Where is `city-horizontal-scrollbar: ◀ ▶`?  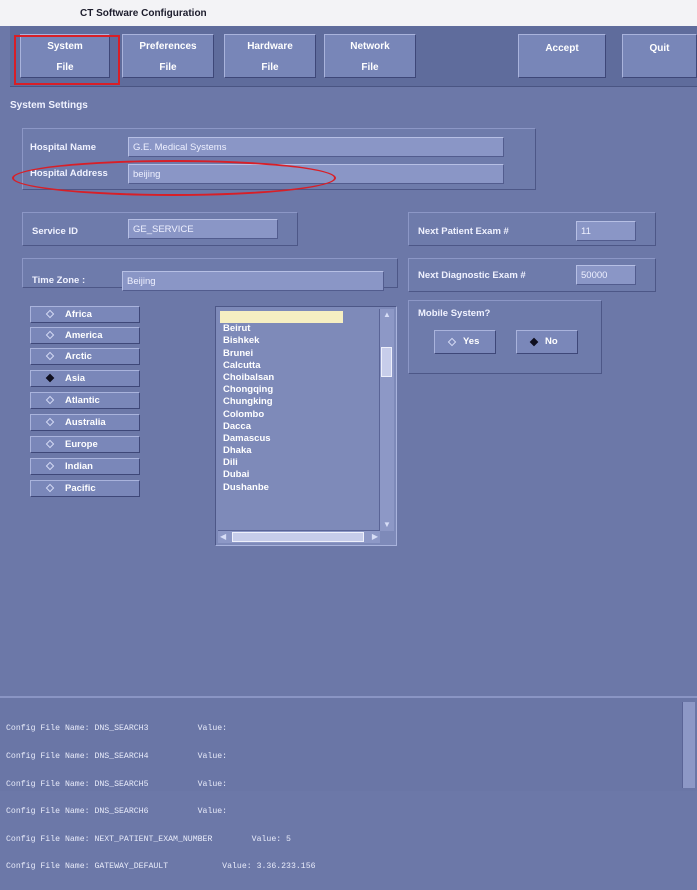
city-horizontal-scrollbar: ◀ ▶ is located at coordinates (299, 536).